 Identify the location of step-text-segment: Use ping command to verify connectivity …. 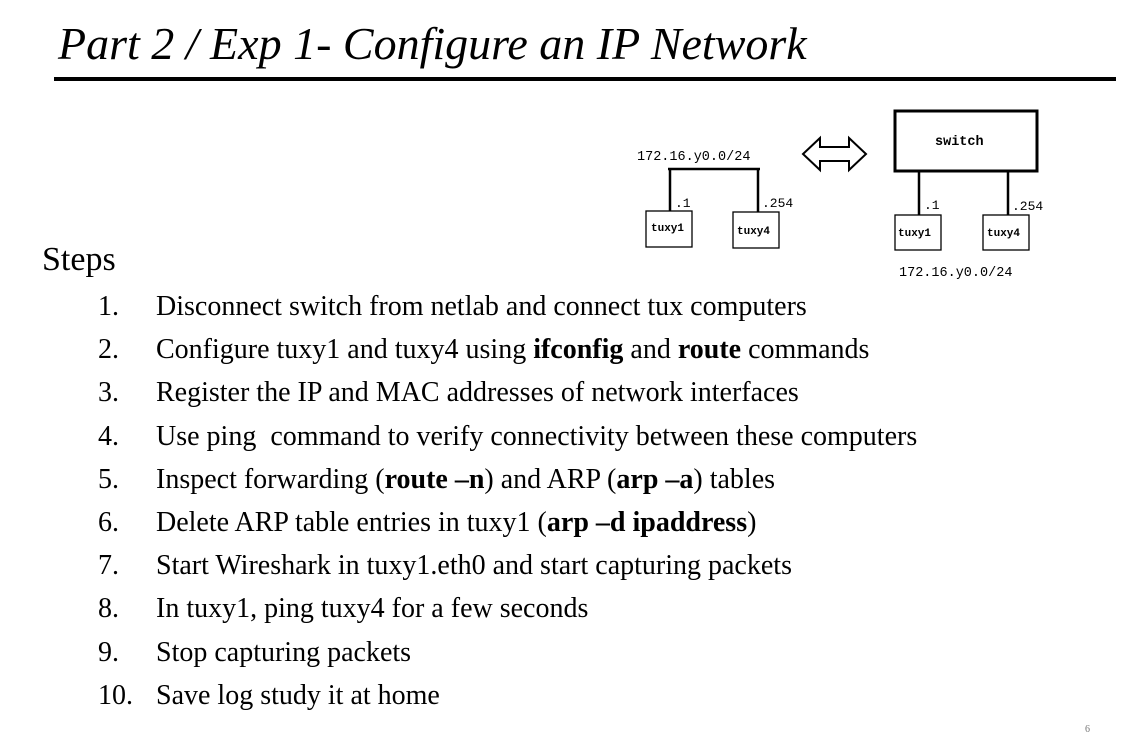
(537, 436).